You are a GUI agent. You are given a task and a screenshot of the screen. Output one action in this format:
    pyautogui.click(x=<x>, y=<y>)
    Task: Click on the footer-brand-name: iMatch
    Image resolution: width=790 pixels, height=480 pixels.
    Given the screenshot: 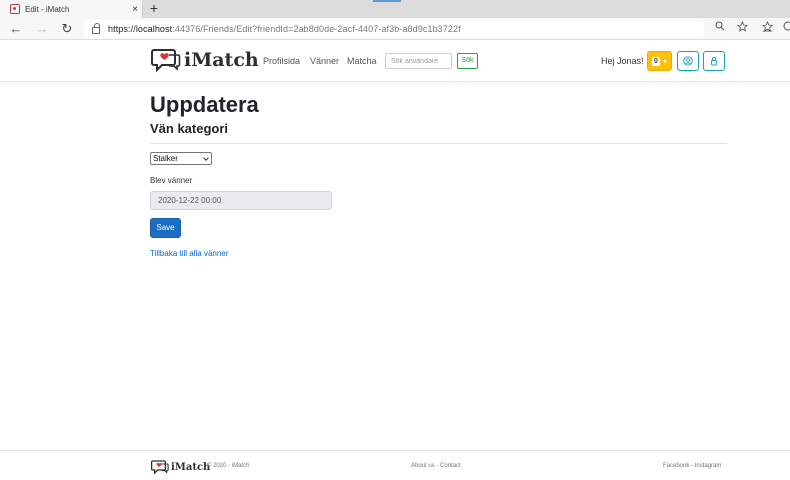 What is the action you would take?
    pyautogui.click(x=191, y=467)
    